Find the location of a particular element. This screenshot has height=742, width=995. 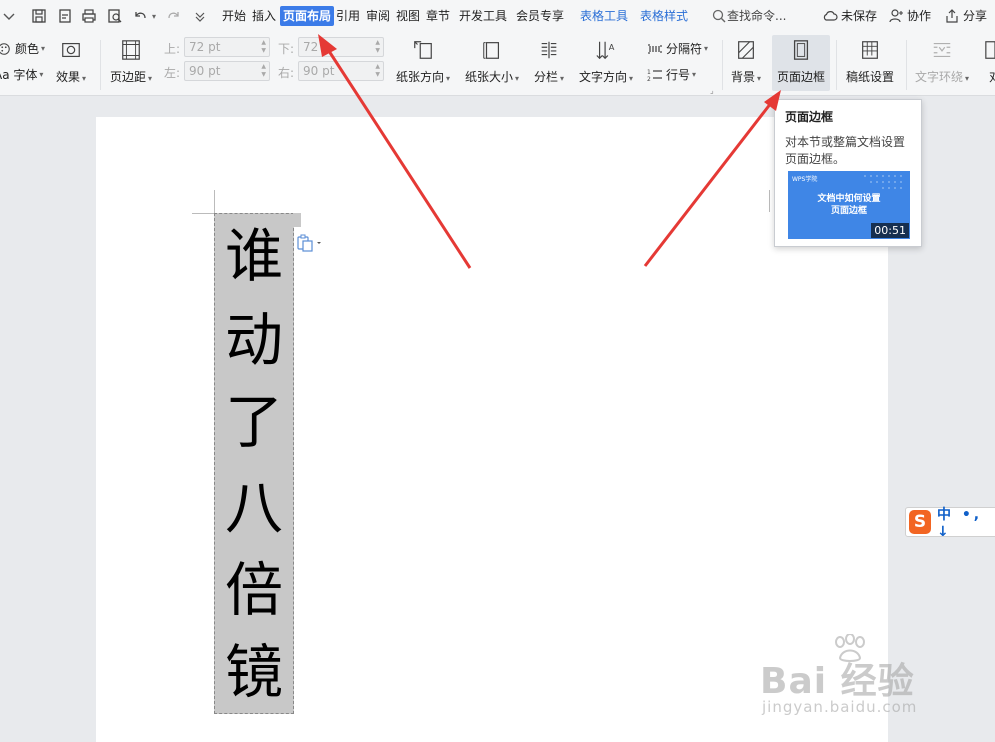

vertical-text-box: 谁 动 了 八 倍 镜 is located at coordinates (254, 463).